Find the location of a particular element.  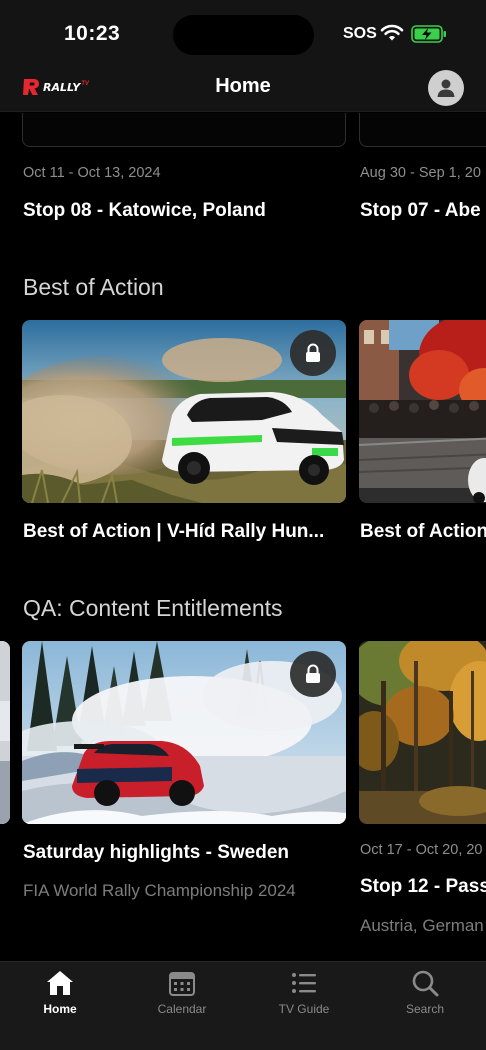

video-title: Saturday highlights - Sweden is located at coordinates (156, 853).